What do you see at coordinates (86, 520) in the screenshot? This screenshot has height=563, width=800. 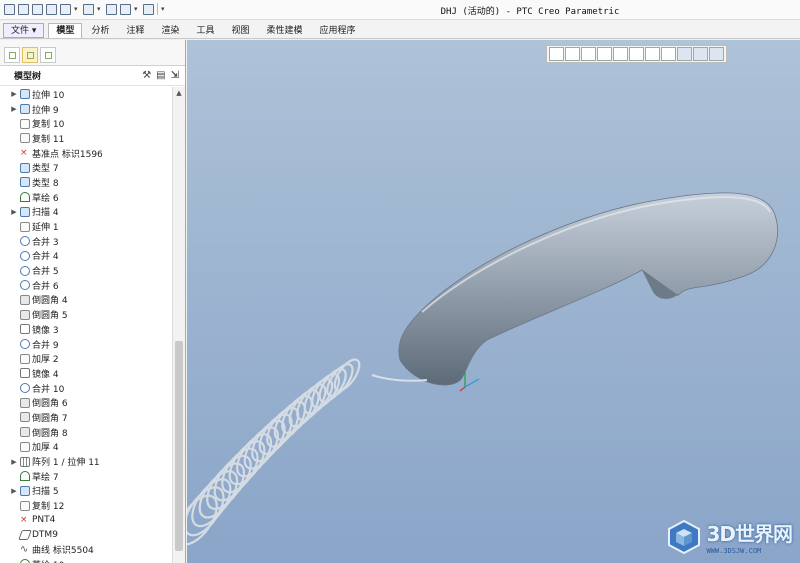 I see `tree-item: × PNT4` at bounding box center [86, 520].